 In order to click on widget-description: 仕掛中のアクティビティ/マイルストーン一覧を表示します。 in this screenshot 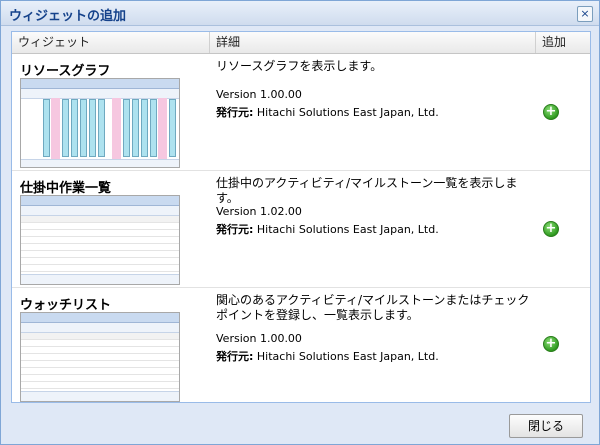, I will do `click(367, 190)`.